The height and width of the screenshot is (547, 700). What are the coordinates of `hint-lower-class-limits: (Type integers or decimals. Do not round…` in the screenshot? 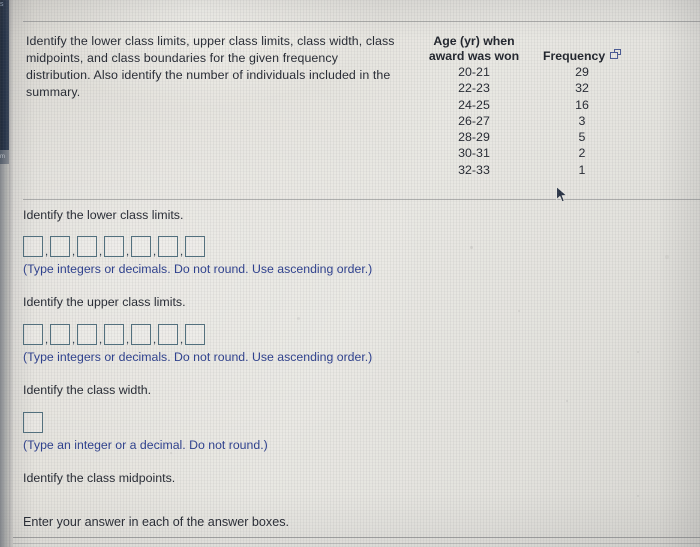 It's located at (198, 269).